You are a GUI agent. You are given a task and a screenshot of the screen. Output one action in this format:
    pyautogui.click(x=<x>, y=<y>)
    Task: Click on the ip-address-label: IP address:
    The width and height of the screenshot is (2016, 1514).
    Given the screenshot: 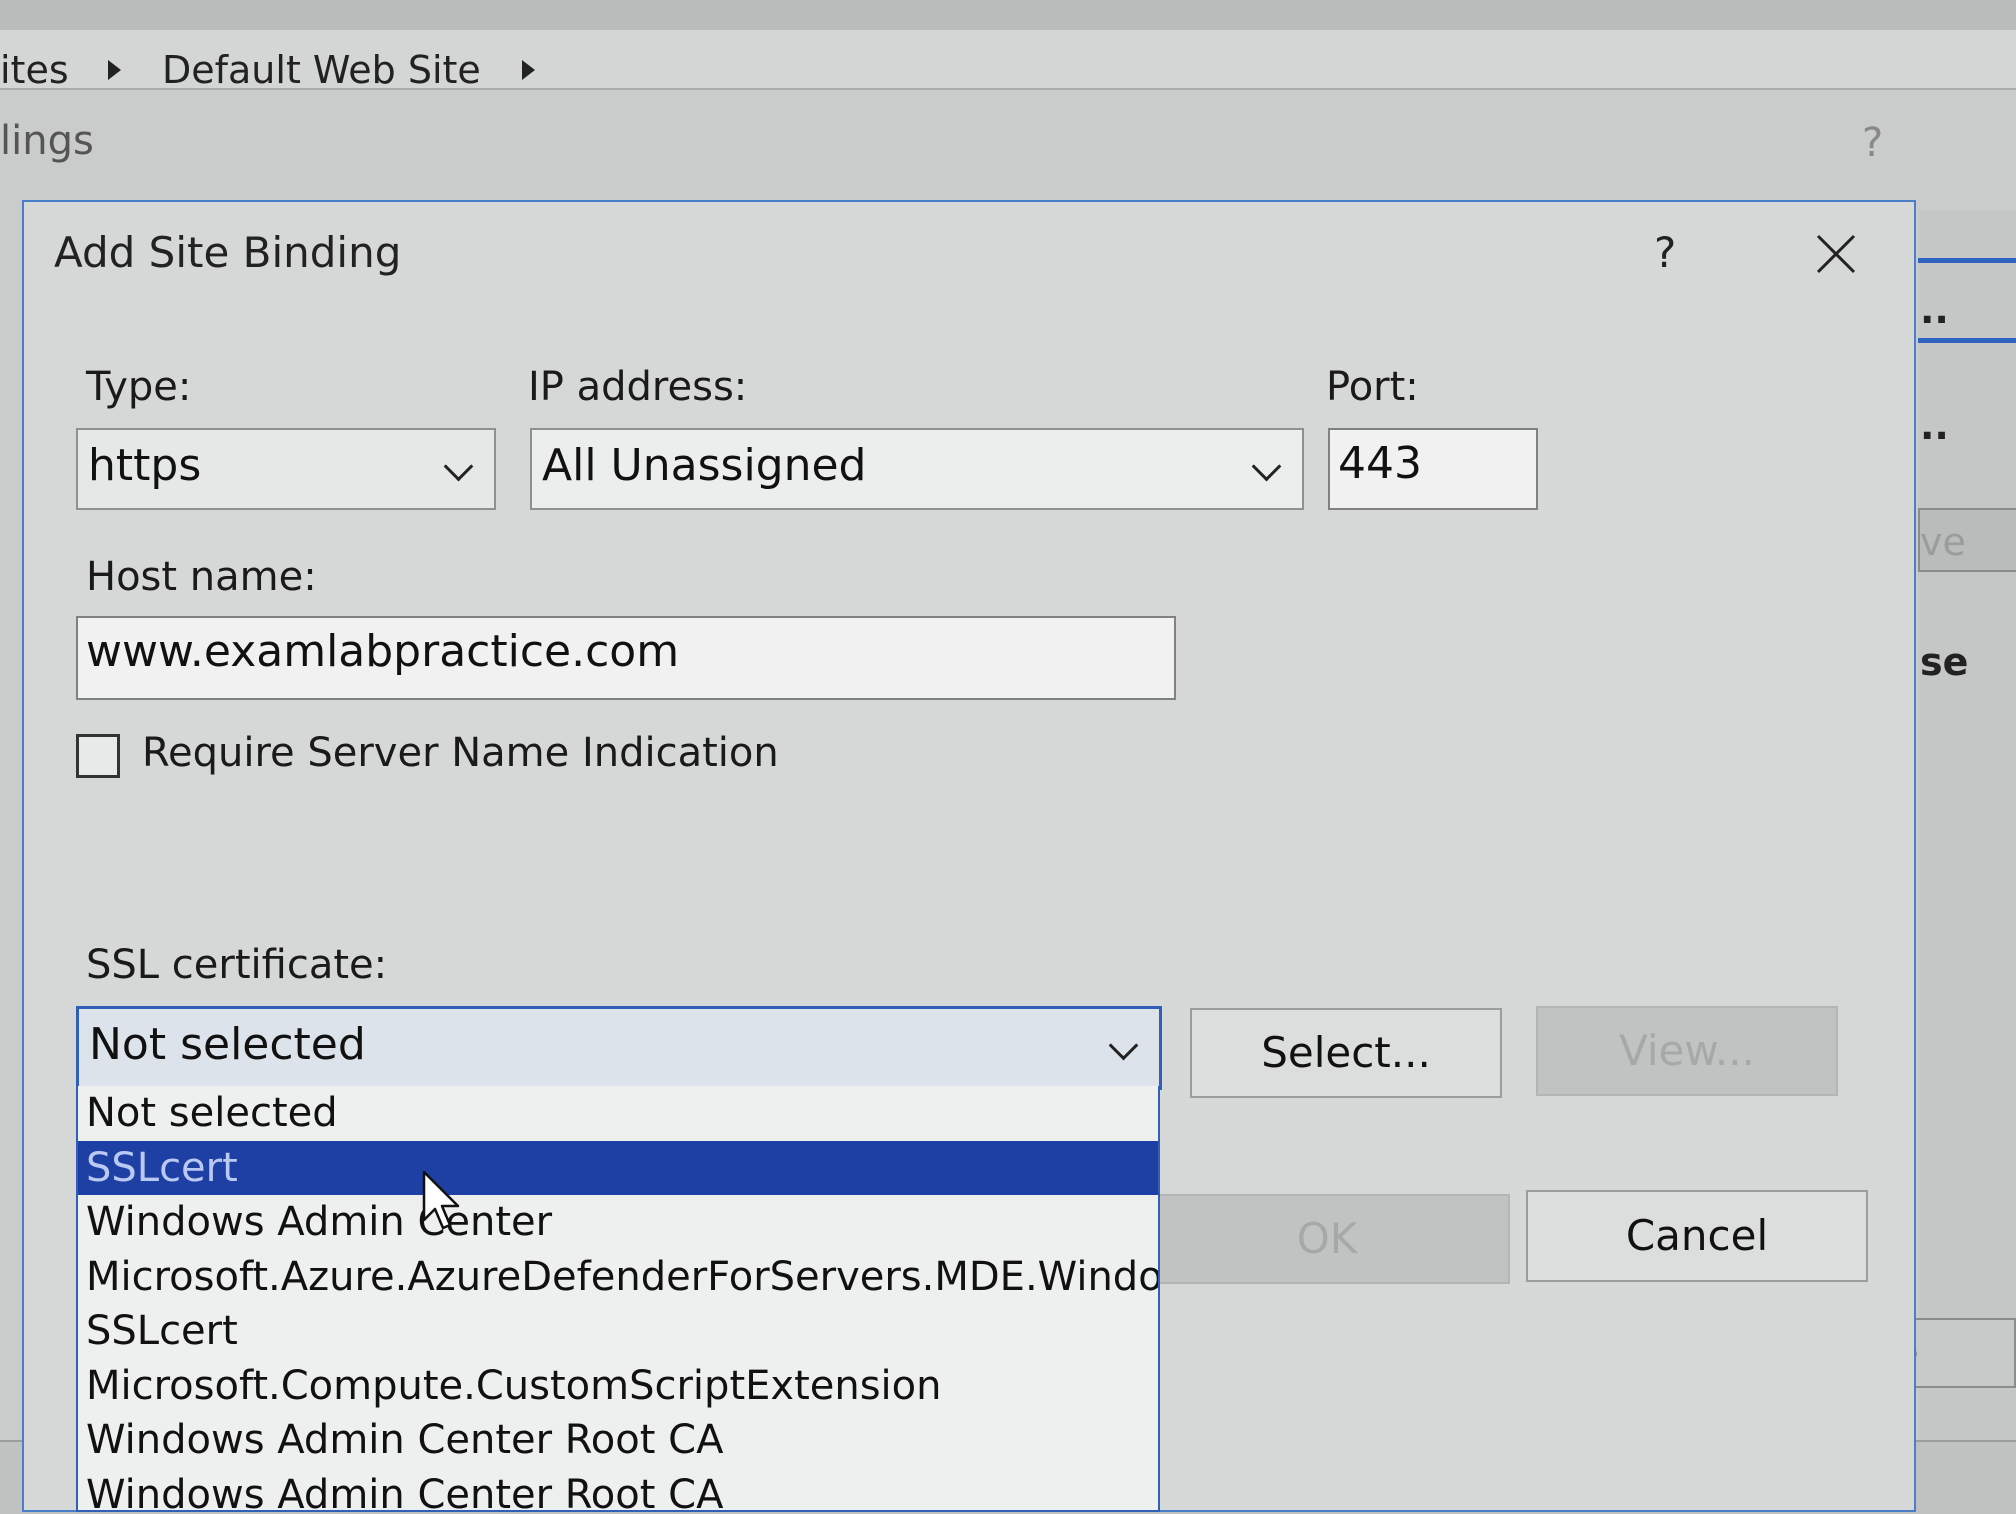 What is the action you would take?
    pyautogui.click(x=638, y=387)
    